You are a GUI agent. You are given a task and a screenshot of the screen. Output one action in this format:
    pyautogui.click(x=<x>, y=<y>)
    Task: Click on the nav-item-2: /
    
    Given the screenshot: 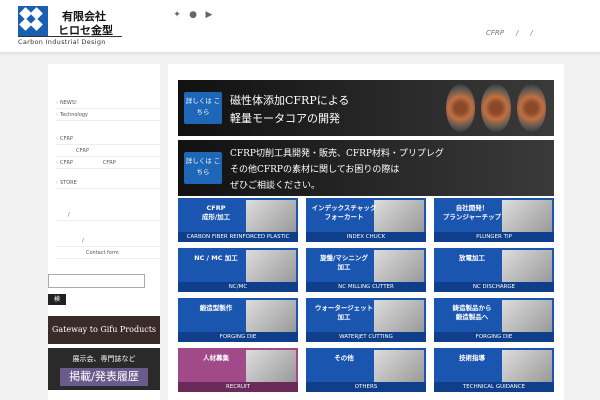 What is the action you would take?
    pyautogui.click(x=517, y=33)
    